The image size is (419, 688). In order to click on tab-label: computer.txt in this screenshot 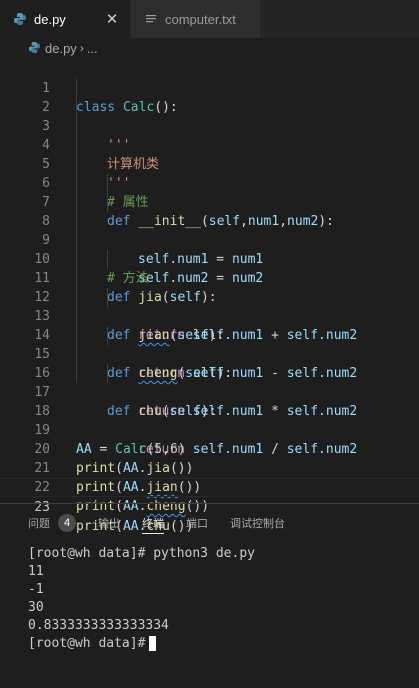, I will do `click(200, 19)`.